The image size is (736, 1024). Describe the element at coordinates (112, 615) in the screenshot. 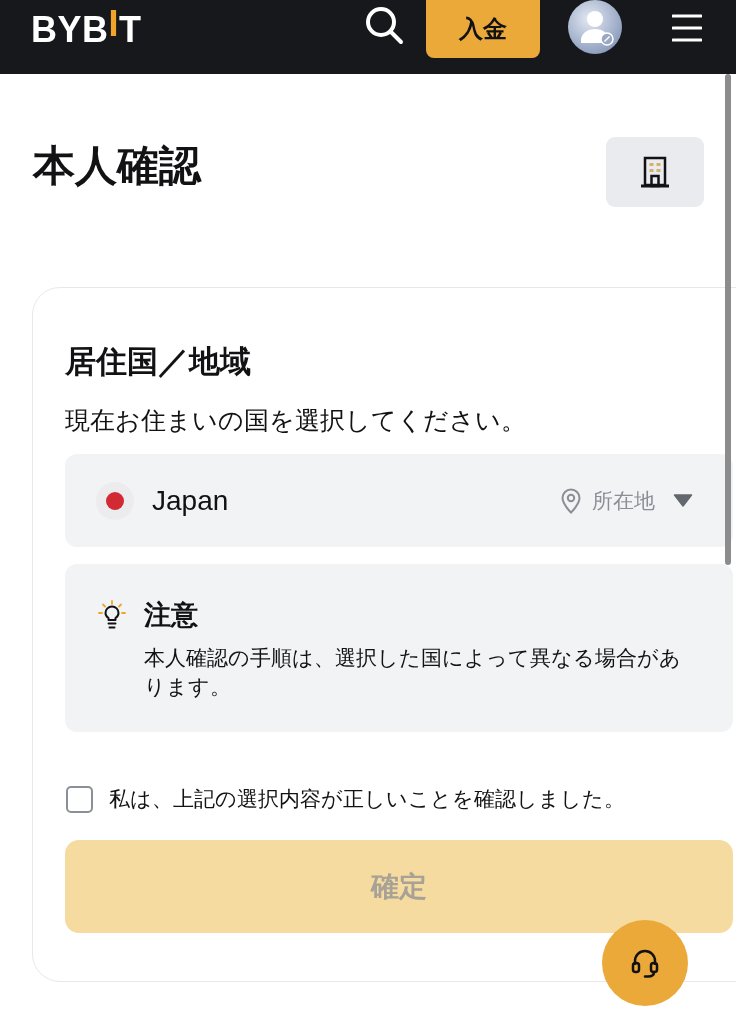

I see `lightbulb-icon` at that location.